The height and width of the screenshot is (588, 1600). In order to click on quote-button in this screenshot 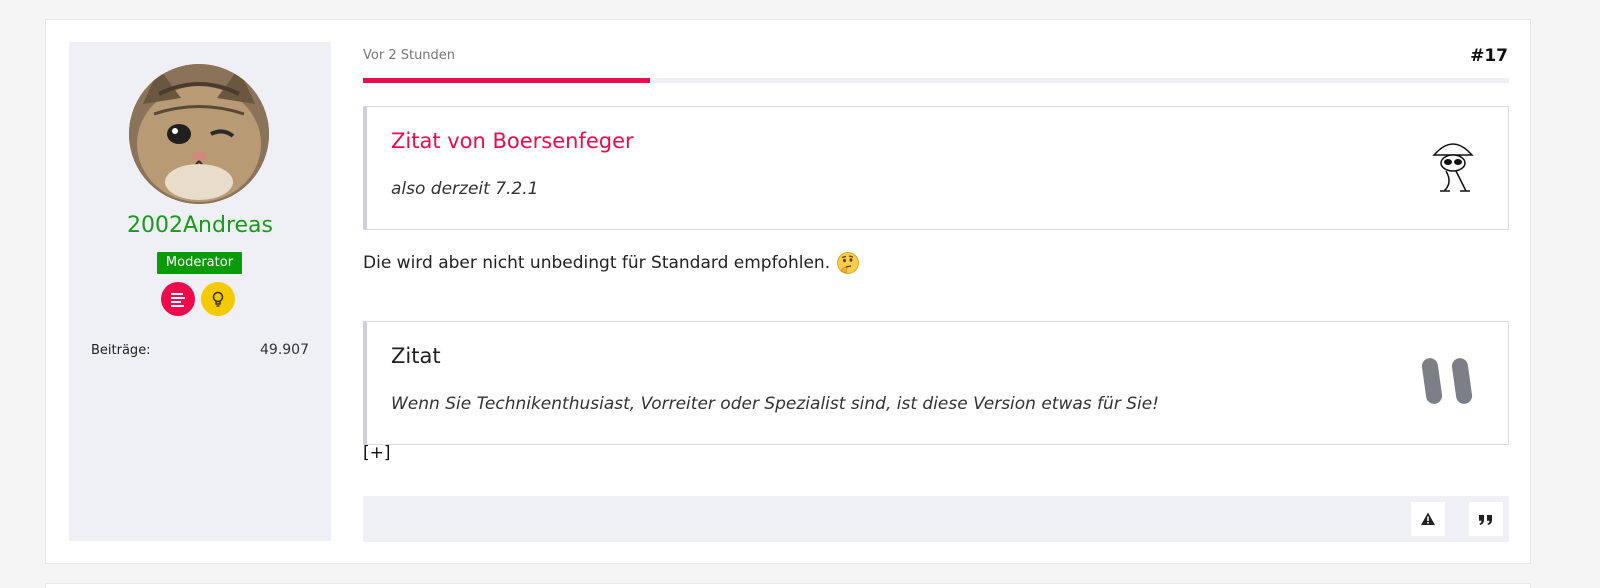, I will do `click(1486, 519)`.